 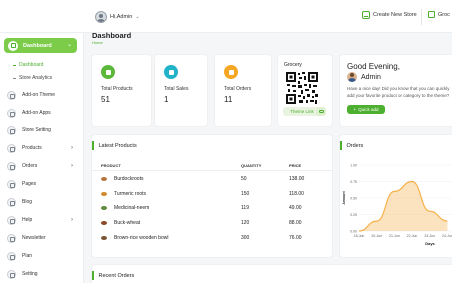 What do you see at coordinates (238, 89) in the screenshot?
I see `stat-label: Total Orders` at bounding box center [238, 89].